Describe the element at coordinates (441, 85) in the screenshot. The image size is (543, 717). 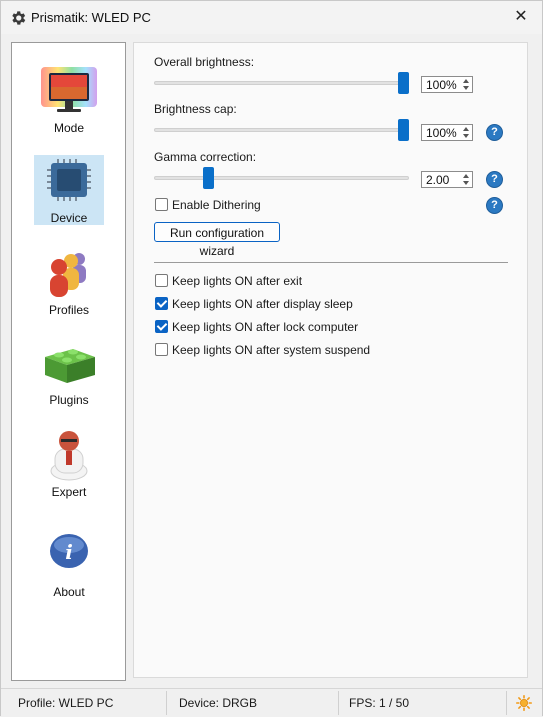
I see `overall-brightness-value: 100%` at that location.